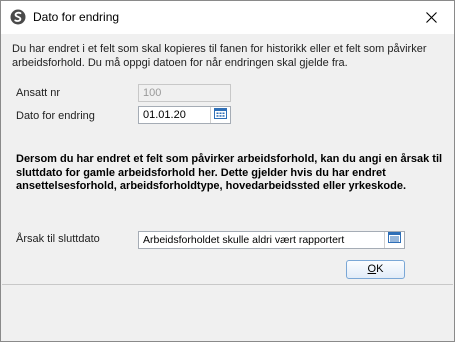  I want to click on close-button, so click(431, 17).